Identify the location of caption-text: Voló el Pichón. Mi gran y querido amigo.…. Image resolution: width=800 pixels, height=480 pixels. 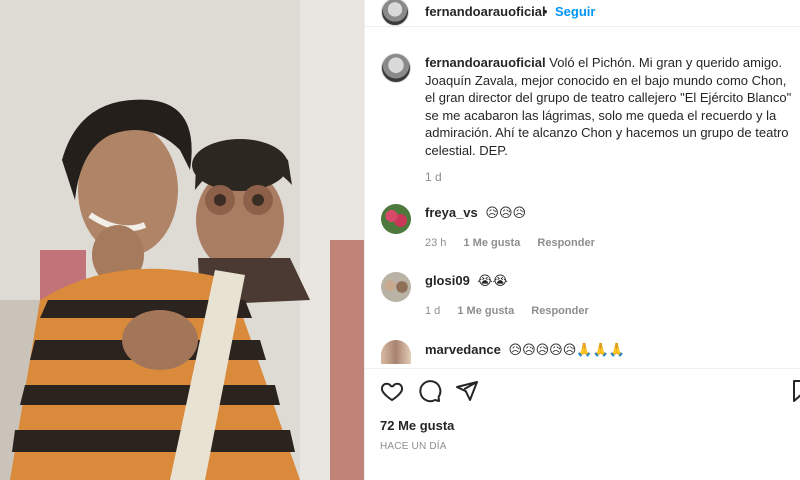
(608, 106).